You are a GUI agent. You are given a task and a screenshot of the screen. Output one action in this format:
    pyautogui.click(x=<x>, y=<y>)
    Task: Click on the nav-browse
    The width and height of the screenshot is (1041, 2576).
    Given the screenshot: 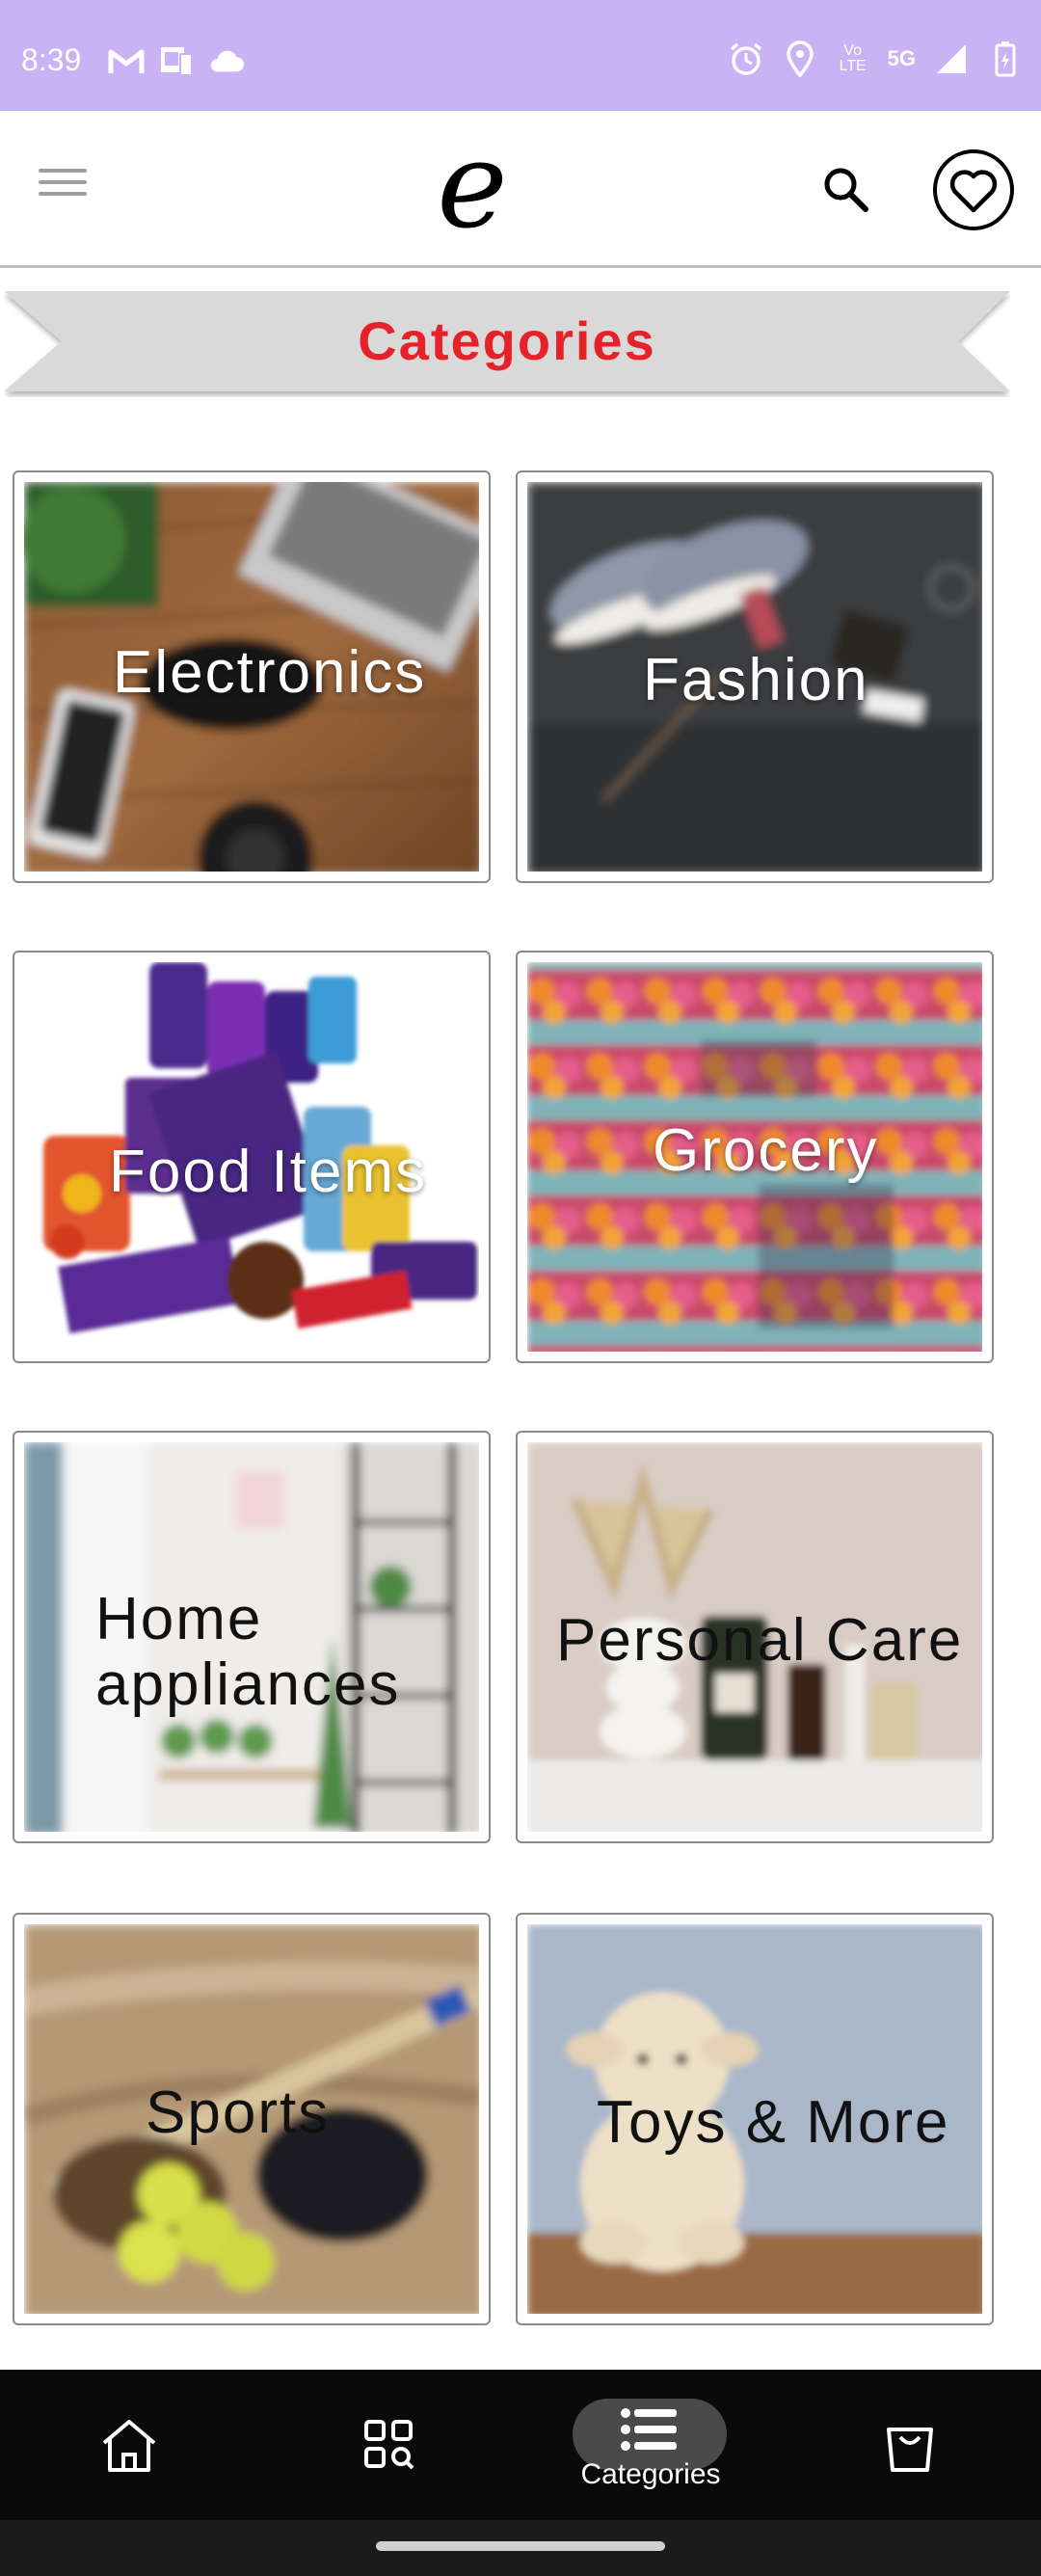 What is the action you would take?
    pyautogui.click(x=390, y=2445)
    